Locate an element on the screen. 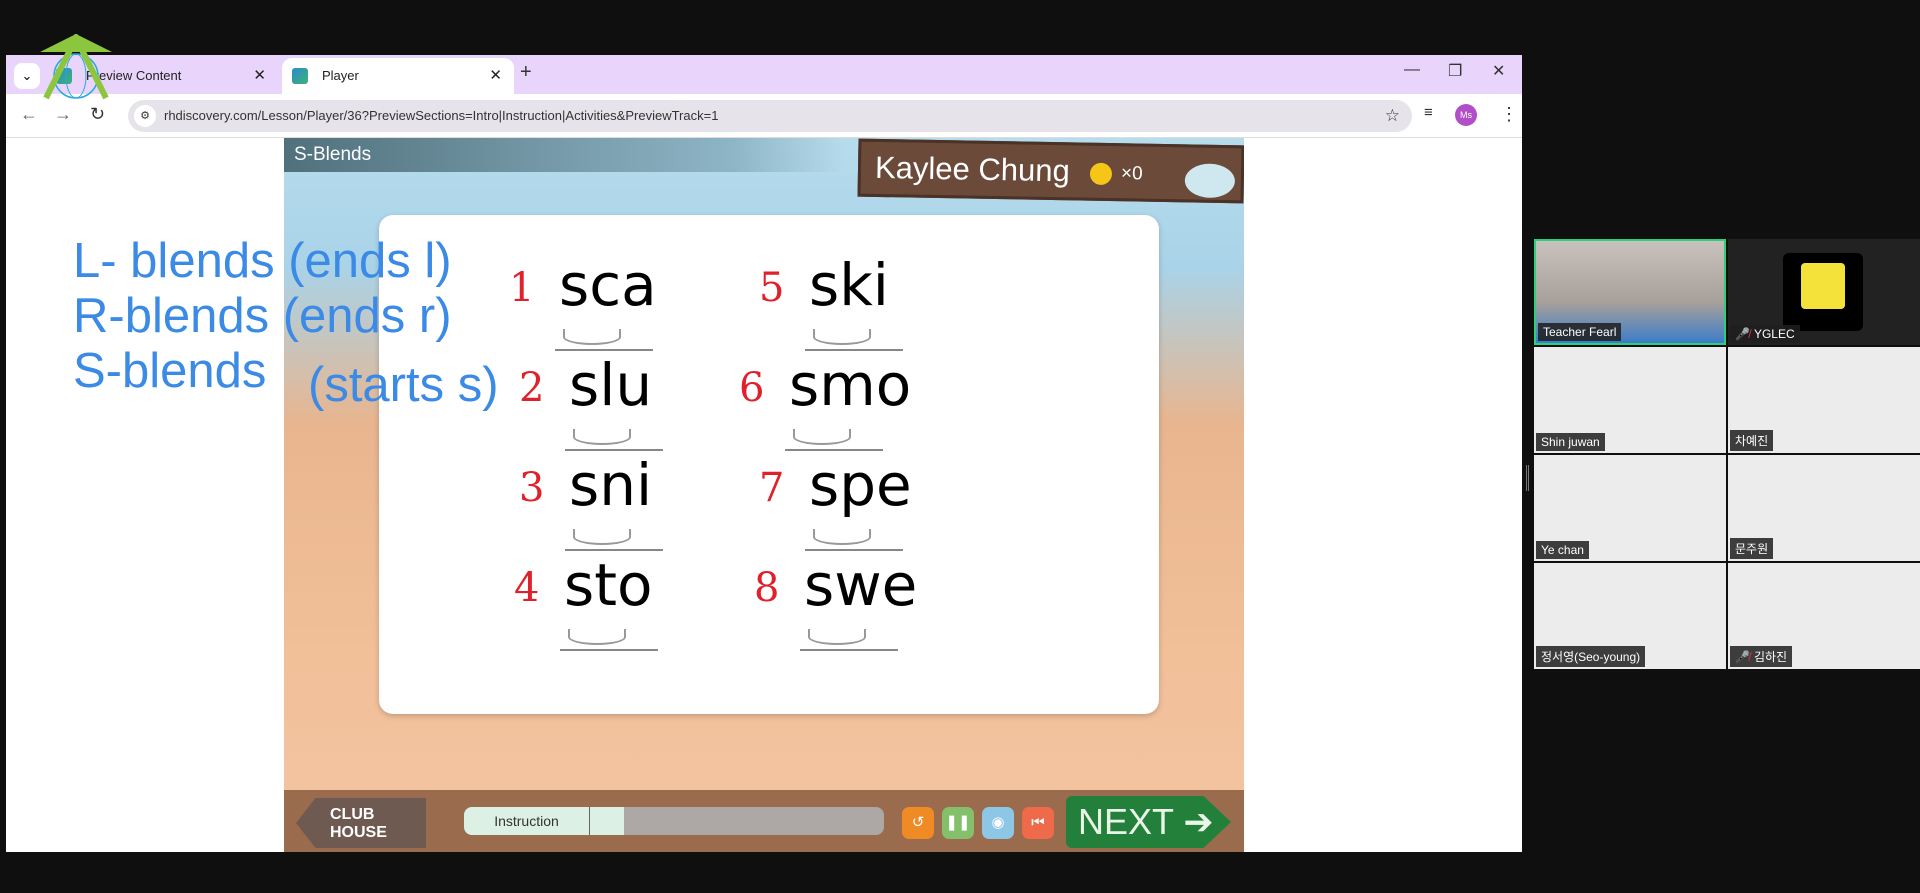  participant-tile: 차예진 is located at coordinates (1824, 400).